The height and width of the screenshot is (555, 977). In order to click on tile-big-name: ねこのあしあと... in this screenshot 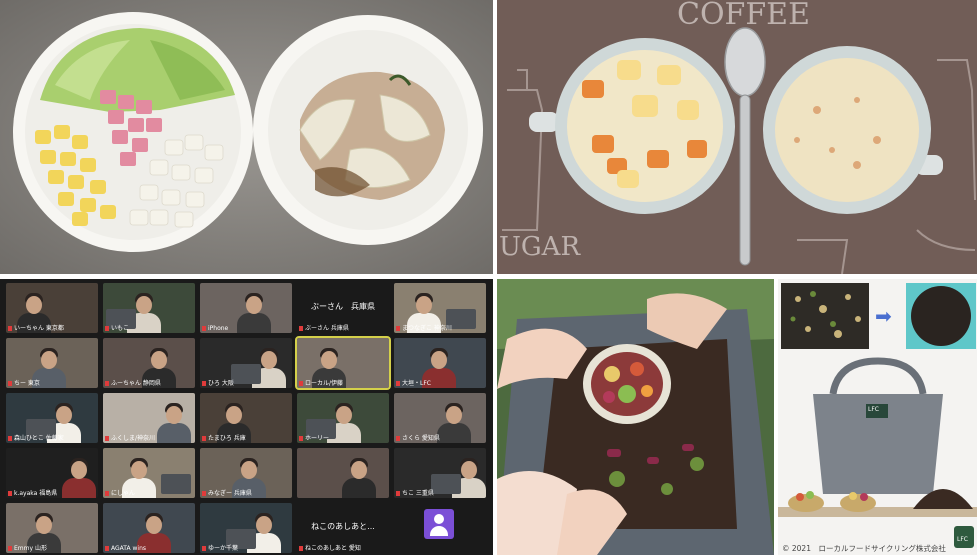, I will do `click(343, 526)`.